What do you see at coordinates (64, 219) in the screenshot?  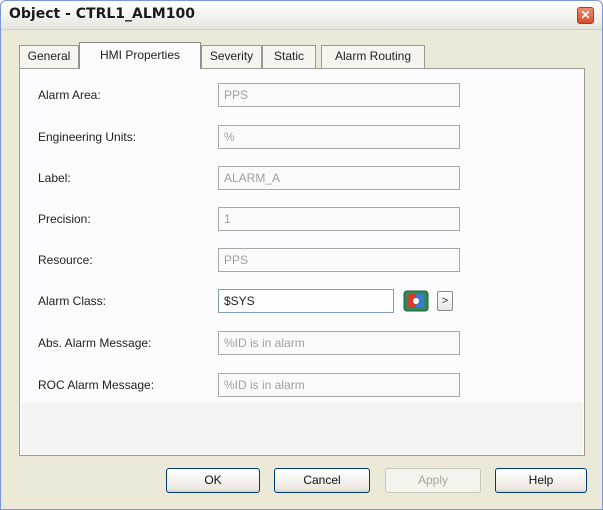 I see `precision-label: Precision:` at bounding box center [64, 219].